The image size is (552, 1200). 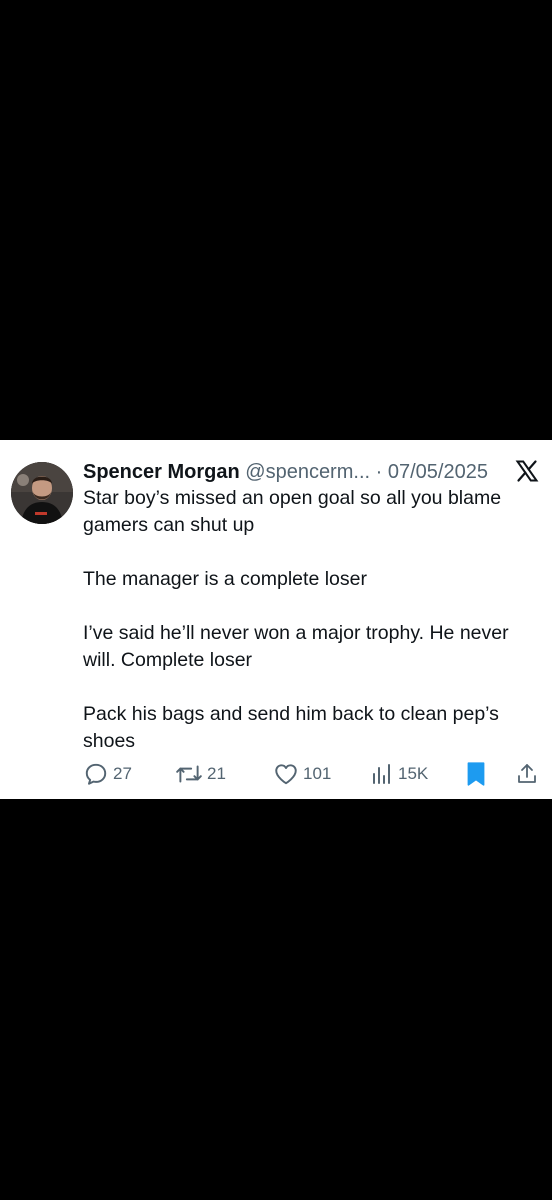 I want to click on bookmark-icon, so click(x=476, y=774).